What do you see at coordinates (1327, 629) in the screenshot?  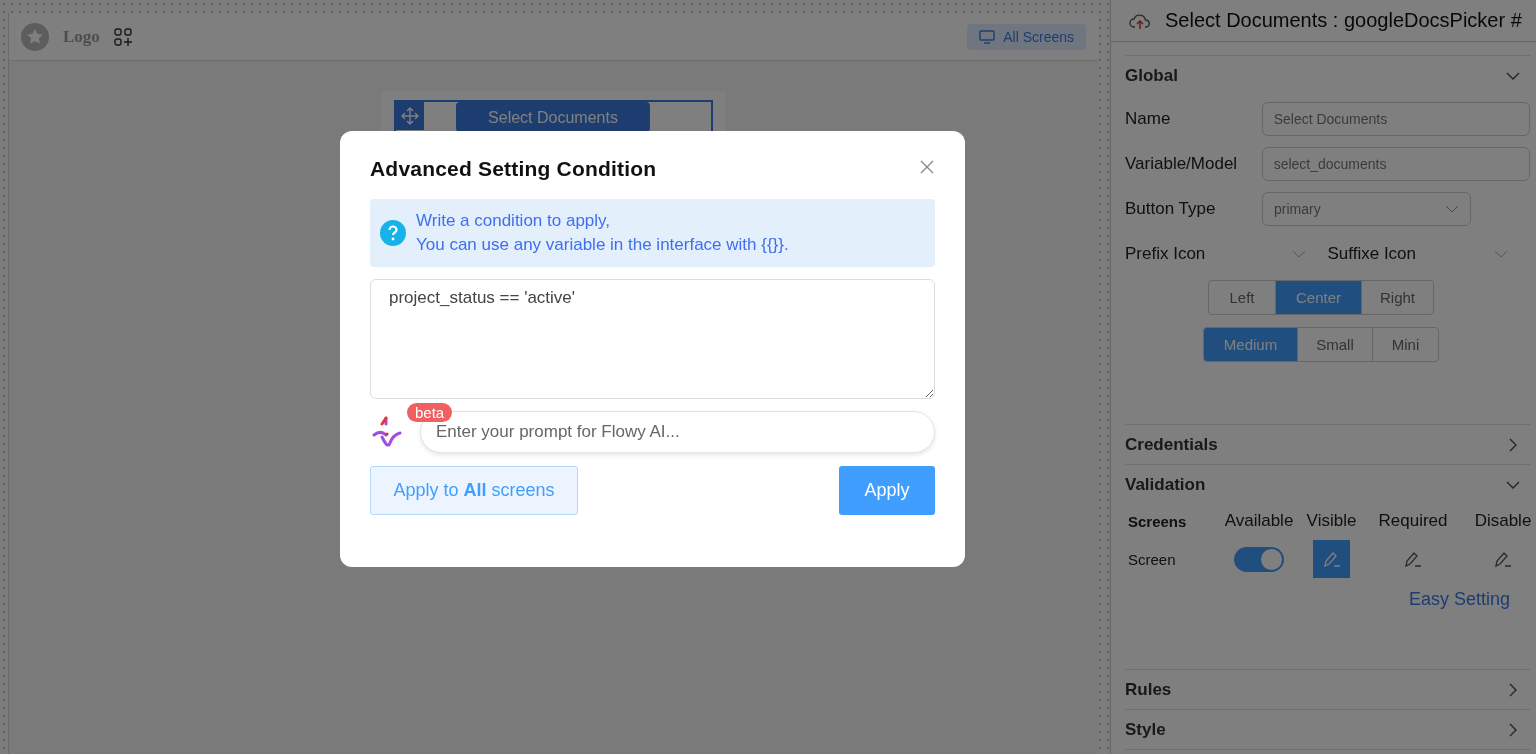 I see `easy-setting-link: Easy Setting` at bounding box center [1327, 629].